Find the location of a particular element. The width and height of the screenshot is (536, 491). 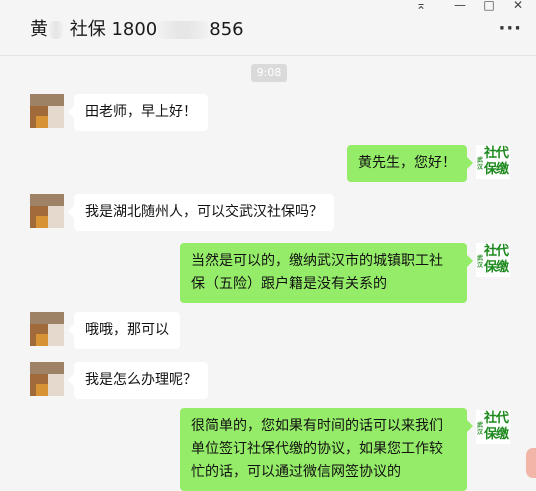

message-bubble-incoming: 田老师，早上好！ is located at coordinates (138, 112).